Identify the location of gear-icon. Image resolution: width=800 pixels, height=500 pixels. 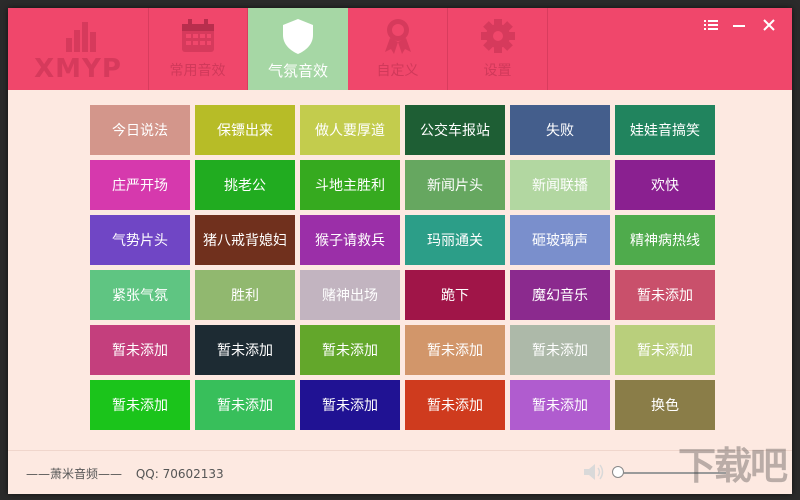
(498, 36).